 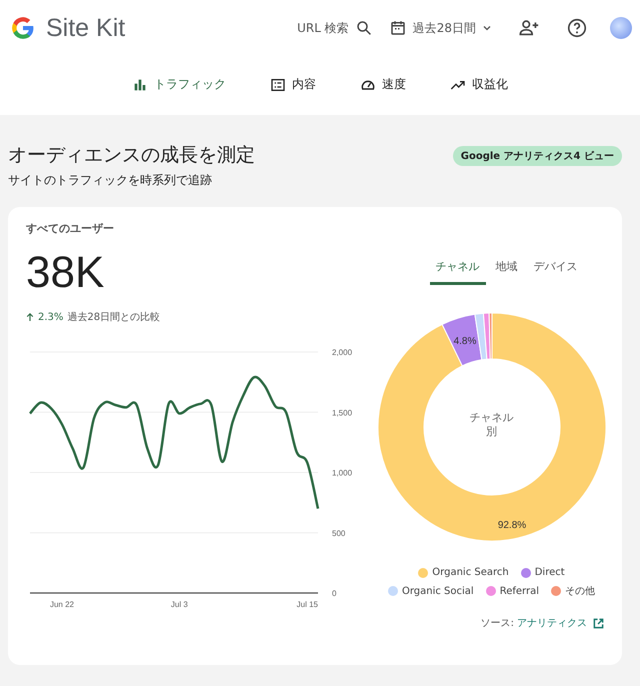 What do you see at coordinates (464, 342) in the screenshot?
I see `slice-label: 4.8%` at bounding box center [464, 342].